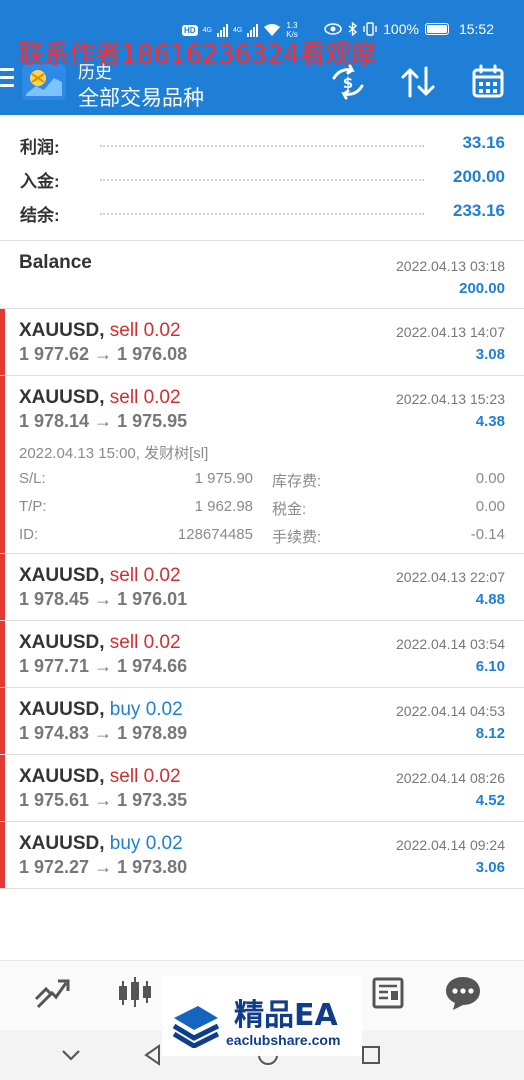 The height and width of the screenshot is (1080, 524). I want to click on summary-row-deposit: 入金: 200.00, so click(262, 178).